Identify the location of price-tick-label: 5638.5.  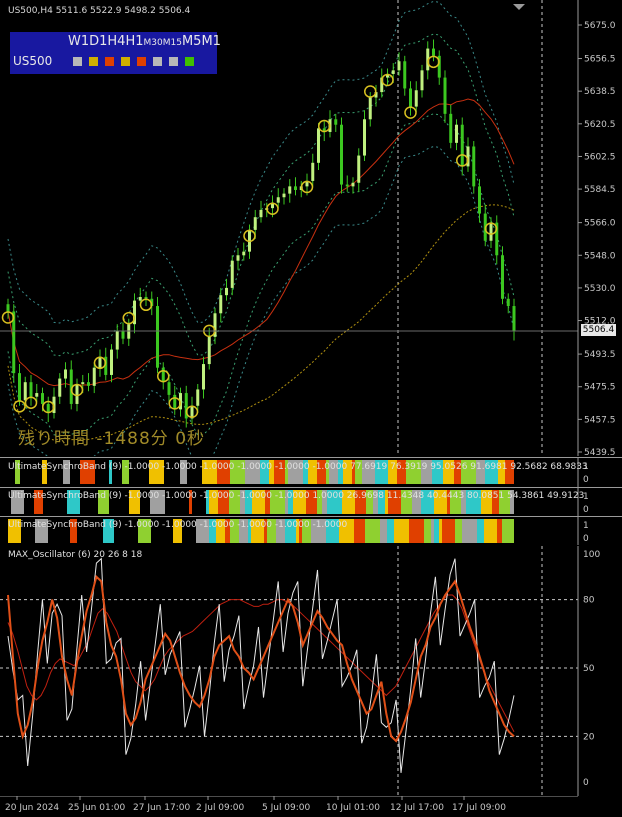
(600, 92).